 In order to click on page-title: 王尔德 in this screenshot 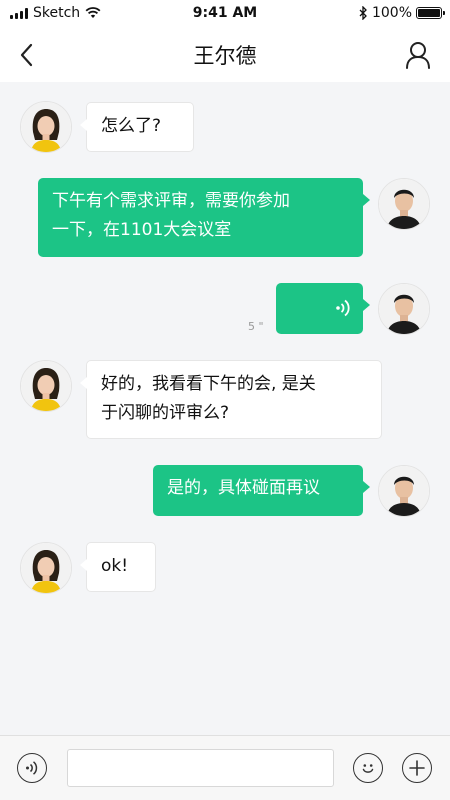, I will do `click(225, 56)`.